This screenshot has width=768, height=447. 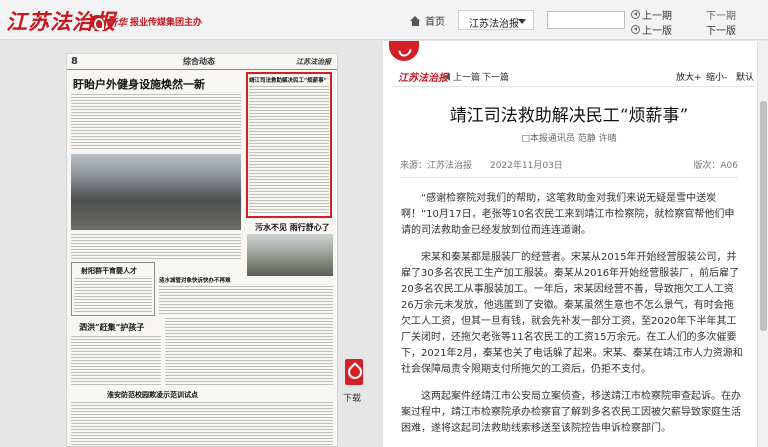 I want to click on next-issue-link: 下一期, so click(x=721, y=14).